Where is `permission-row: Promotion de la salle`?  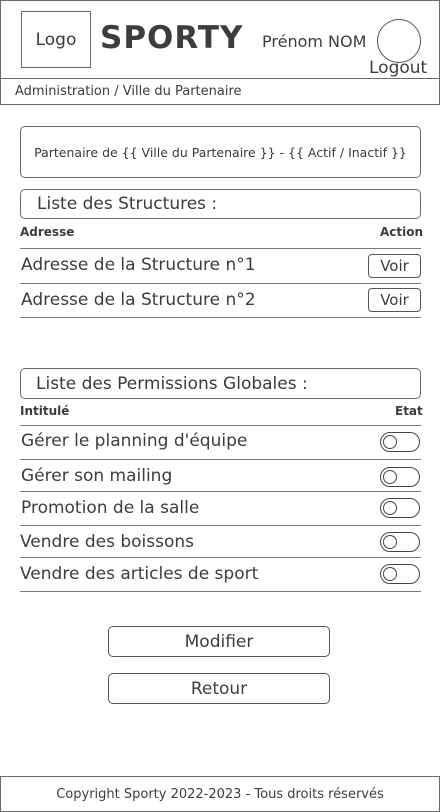
permission-row: Promotion de la salle is located at coordinates (220, 509).